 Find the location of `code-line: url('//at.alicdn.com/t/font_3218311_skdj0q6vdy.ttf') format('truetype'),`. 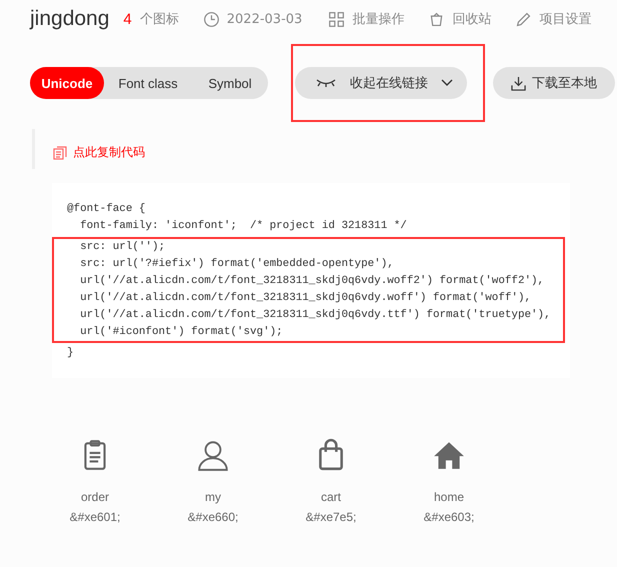

code-line: url('//at.alicdn.com/t/font_3218311_skdj0q6vdy.ttf') format('truetype'), is located at coordinates (315, 315).